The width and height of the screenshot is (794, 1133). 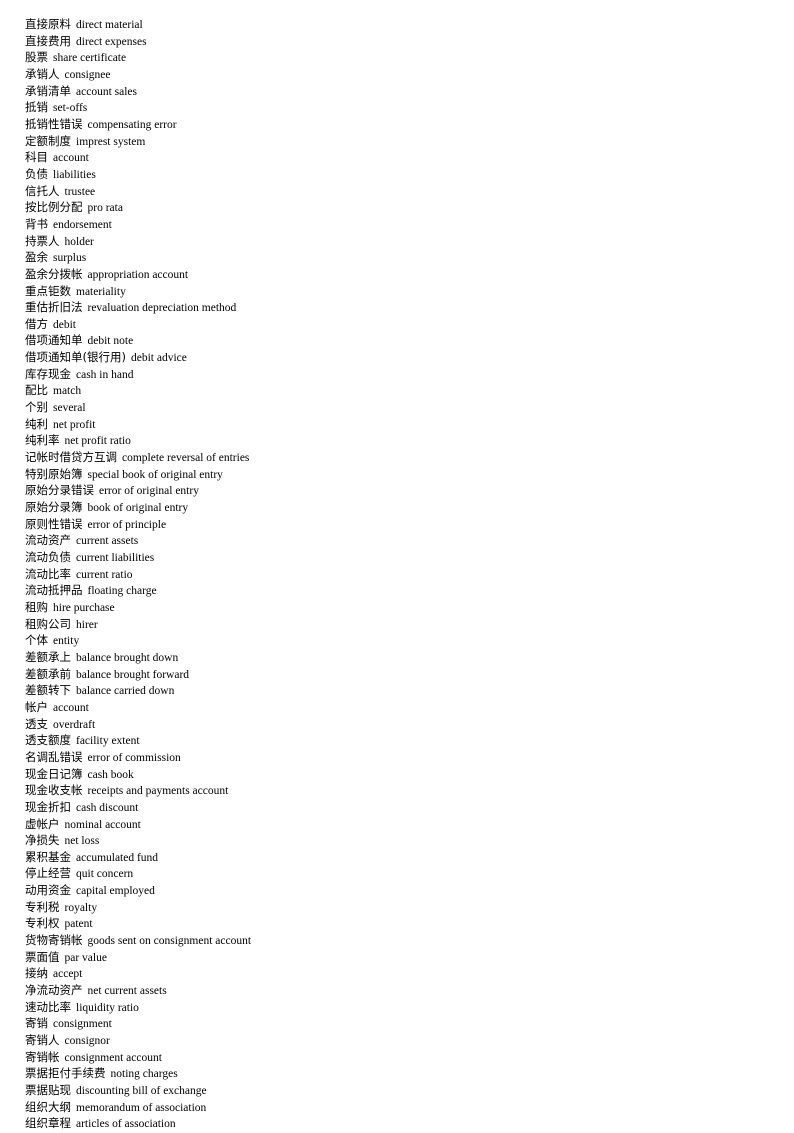 I want to click on glossary-entry: 净流动资产 net current assets, so click(x=395, y=991).